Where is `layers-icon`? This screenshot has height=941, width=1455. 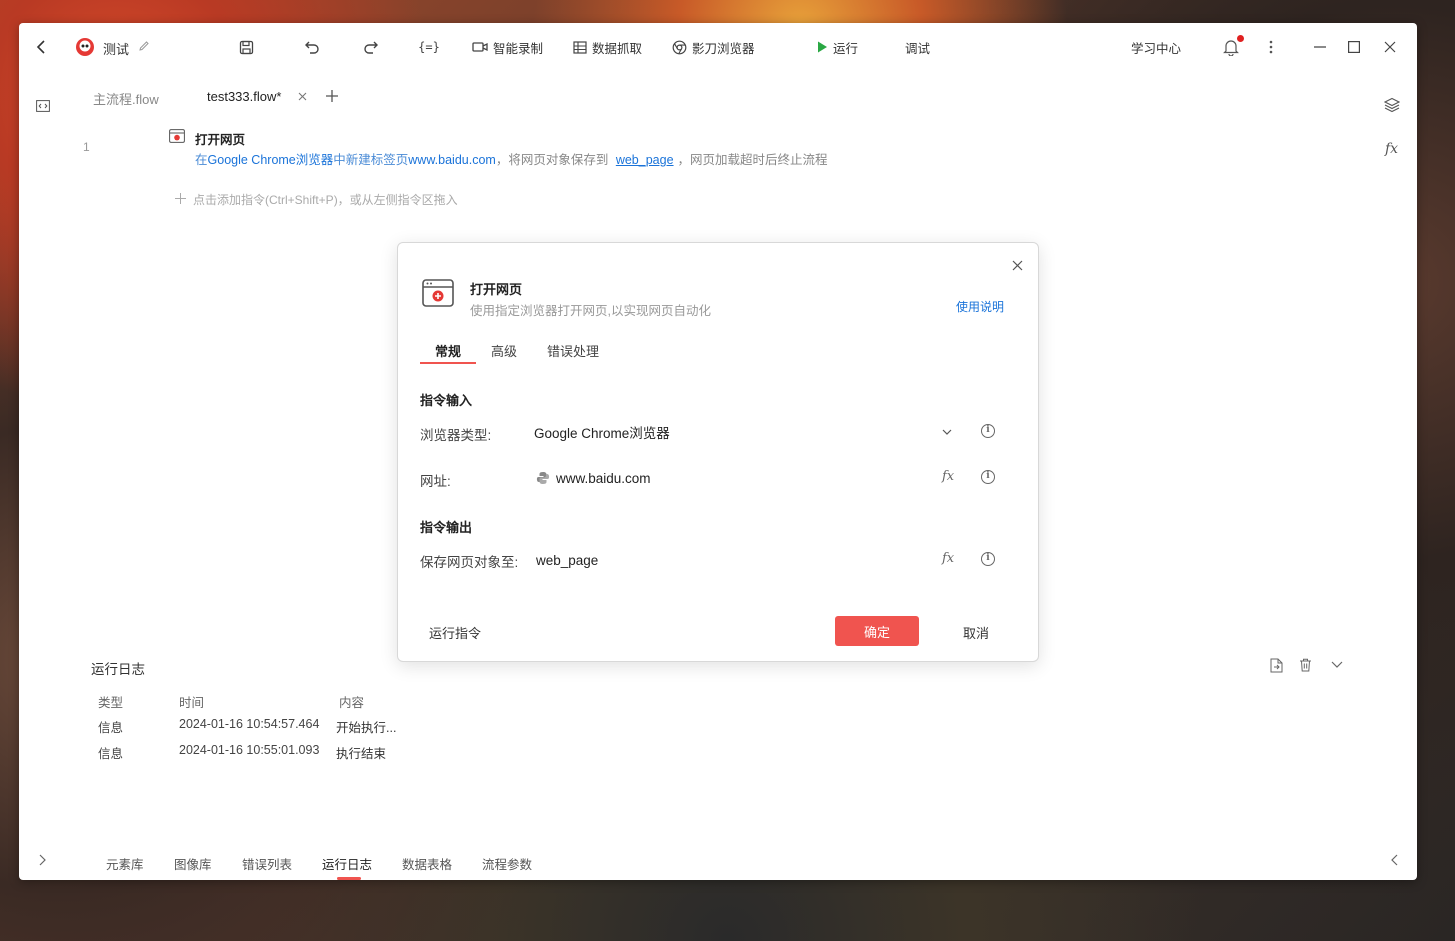 layers-icon is located at coordinates (1392, 105).